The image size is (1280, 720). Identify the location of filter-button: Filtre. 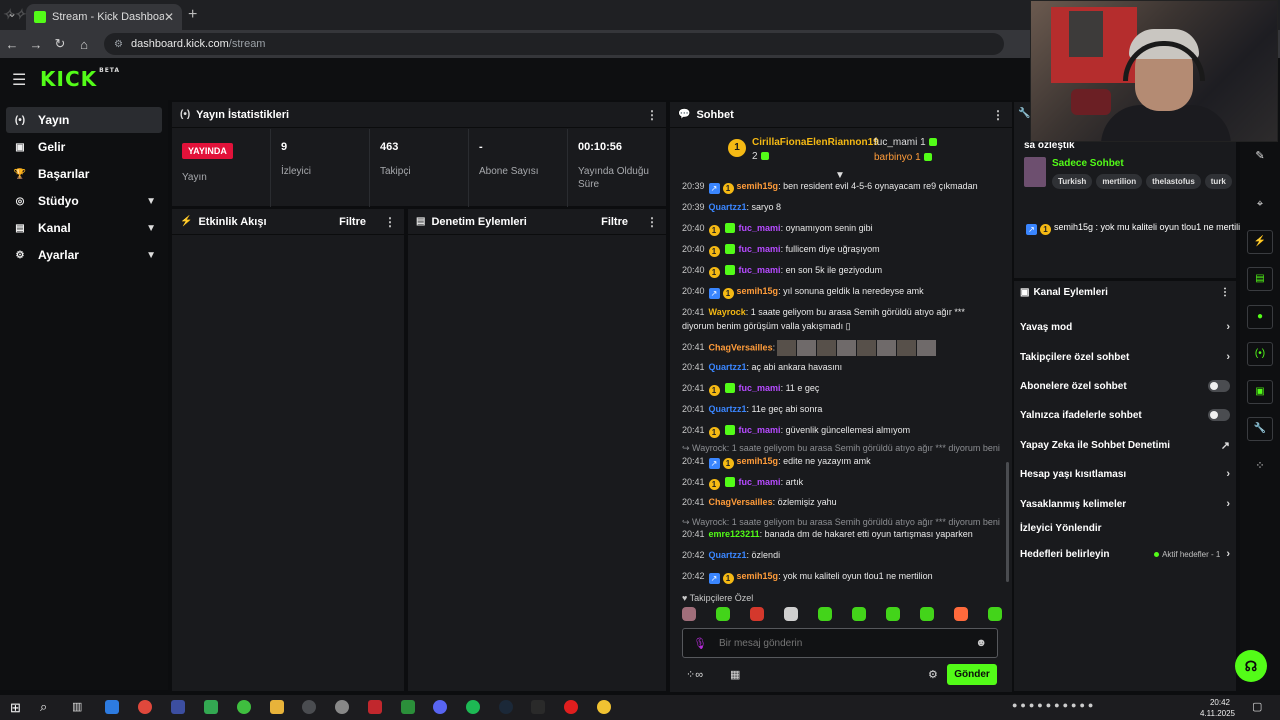
(352, 222).